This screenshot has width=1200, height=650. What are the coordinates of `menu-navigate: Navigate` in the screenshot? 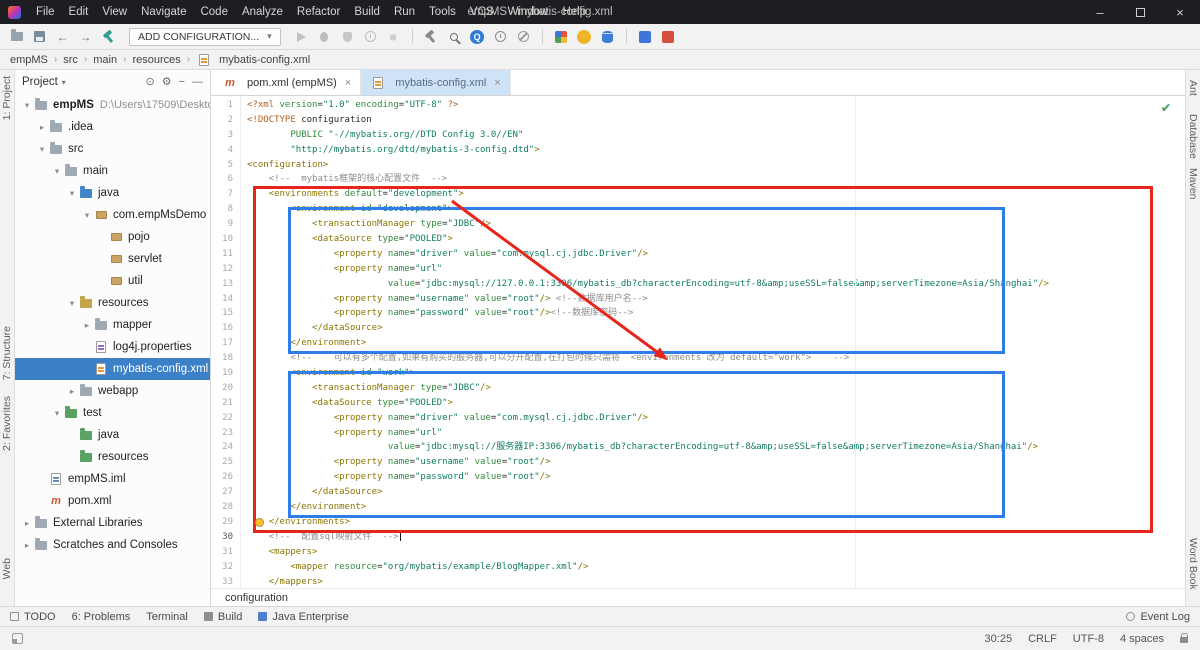 It's located at (163, 12).